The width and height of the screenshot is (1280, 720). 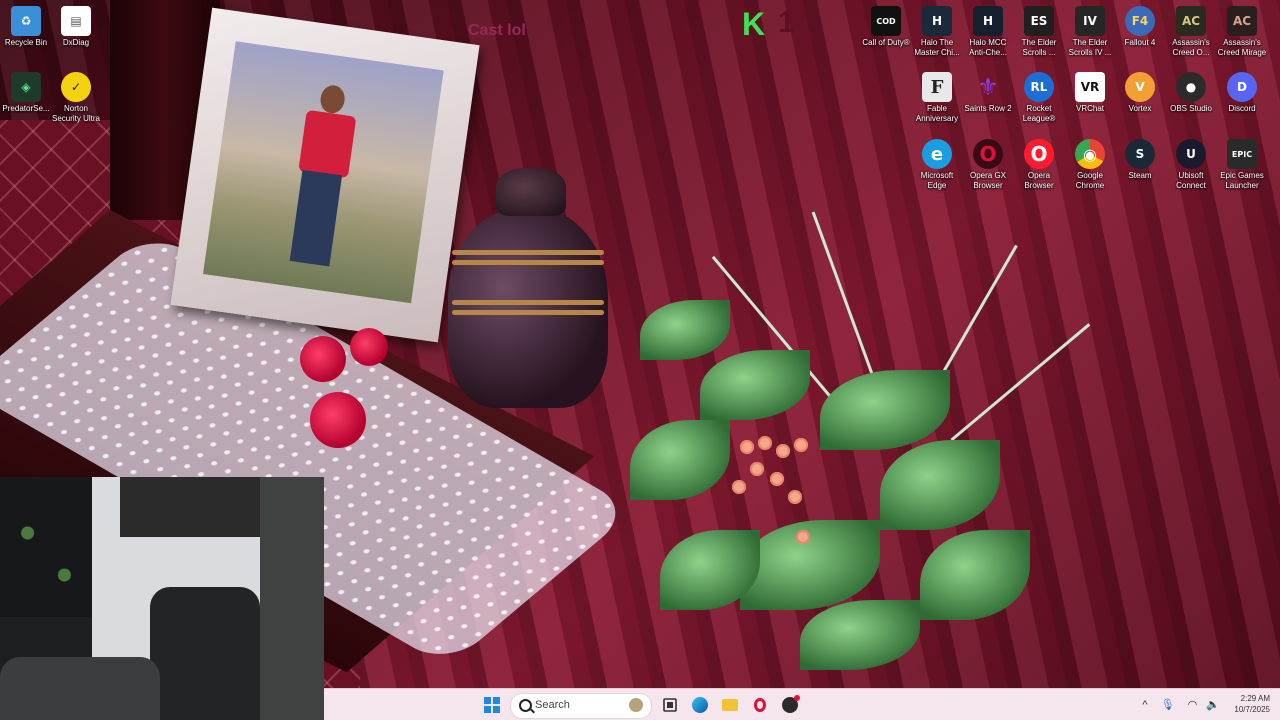 I want to click on plant-blade, so click(x=1020, y=382).